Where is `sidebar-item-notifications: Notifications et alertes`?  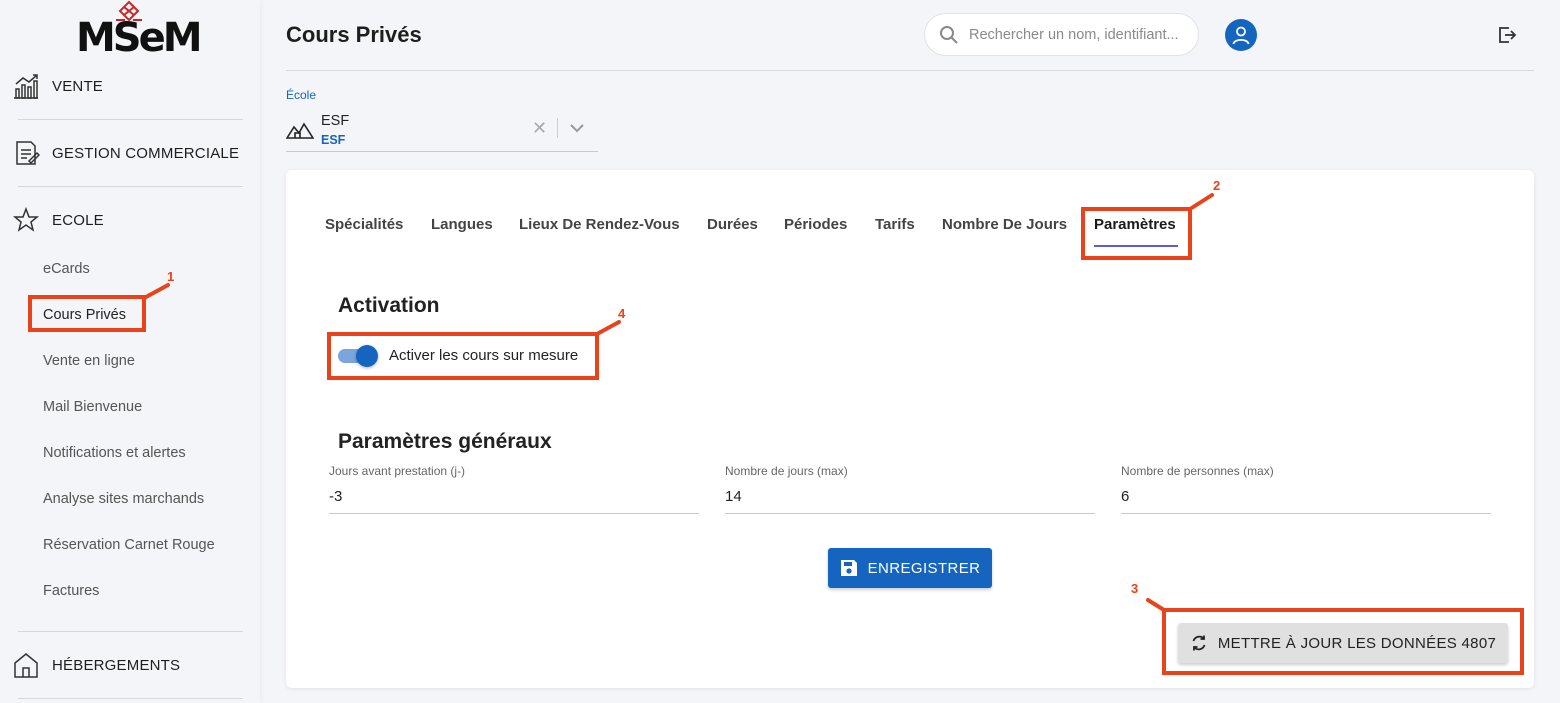
sidebar-item-notifications: Notifications et alertes is located at coordinates (114, 453).